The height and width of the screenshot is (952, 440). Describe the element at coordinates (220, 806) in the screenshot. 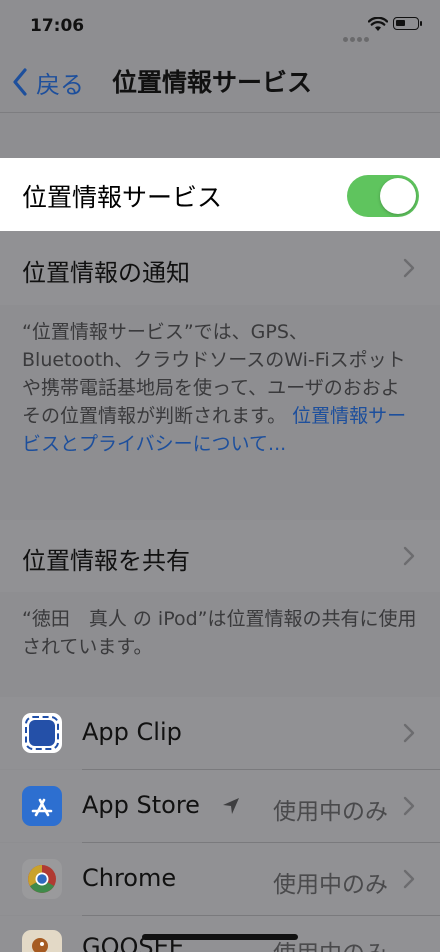

I see `app-row-app-store: App Store 使用中のみ` at that location.